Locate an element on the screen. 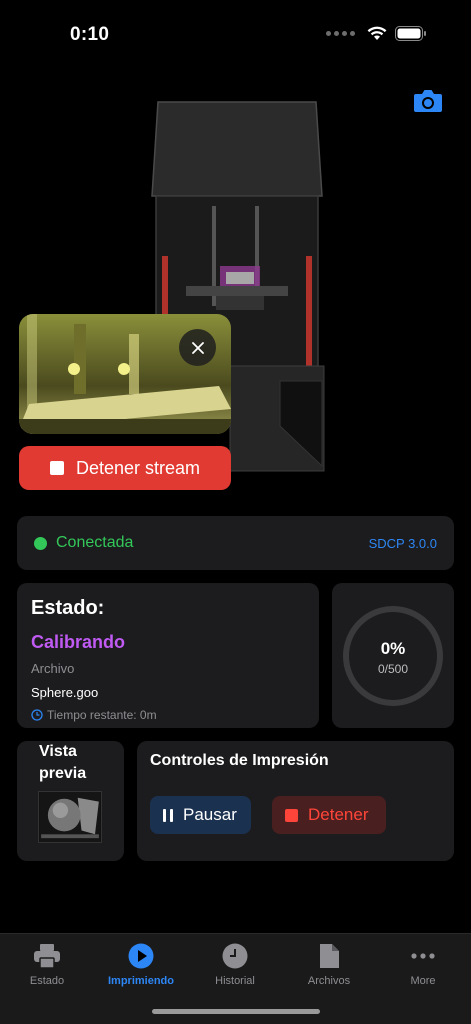 This screenshot has height=1024, width=471. status-title: Estado: is located at coordinates (68, 608).